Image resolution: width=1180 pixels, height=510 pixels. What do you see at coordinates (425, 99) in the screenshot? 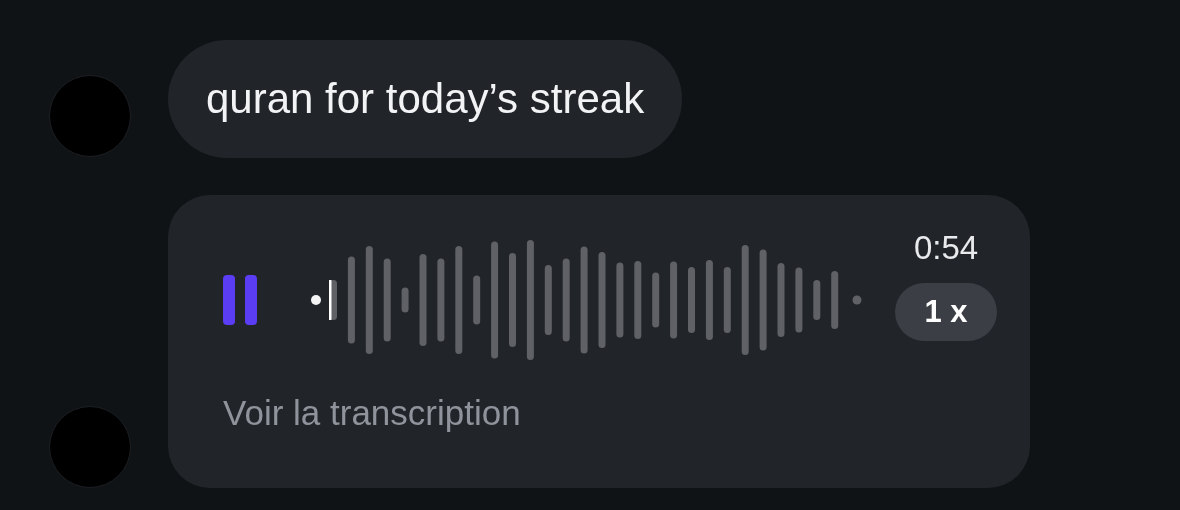
I see `message-bubble: quran for today’s streak` at bounding box center [425, 99].